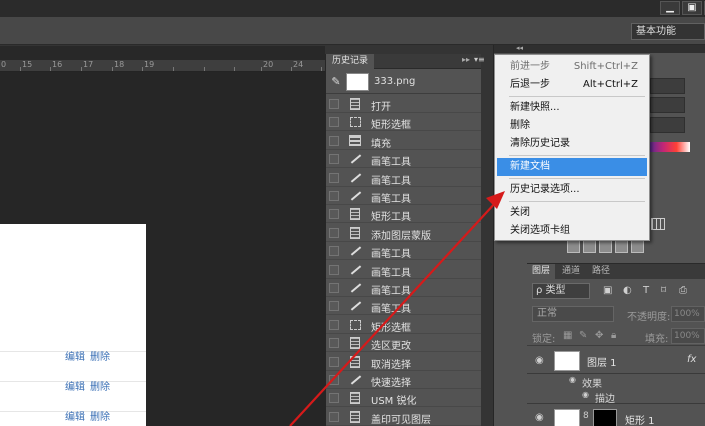  What do you see at coordinates (616, 415) in the screenshot?
I see `layer-row: ◉ 8 矩形 1` at bounding box center [616, 415].